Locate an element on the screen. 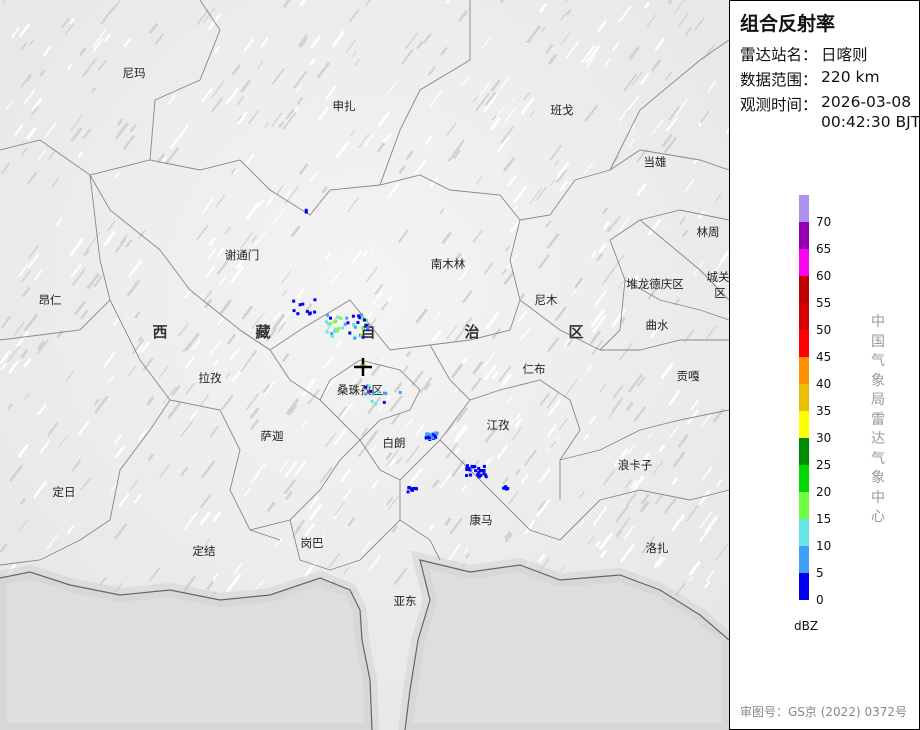 This screenshot has width=920, height=730. place-label: 曲水 is located at coordinates (657, 325).